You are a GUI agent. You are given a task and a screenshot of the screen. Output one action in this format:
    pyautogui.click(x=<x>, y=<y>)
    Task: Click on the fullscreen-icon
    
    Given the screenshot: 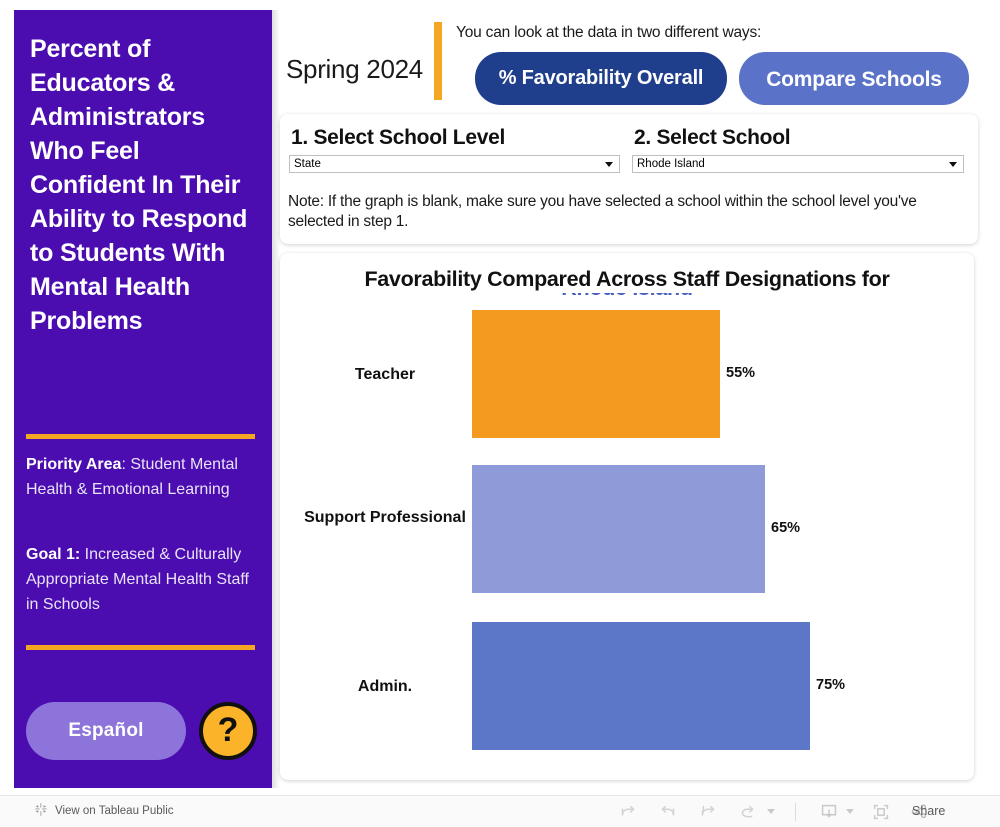 What is the action you would take?
    pyautogui.click(x=881, y=812)
    